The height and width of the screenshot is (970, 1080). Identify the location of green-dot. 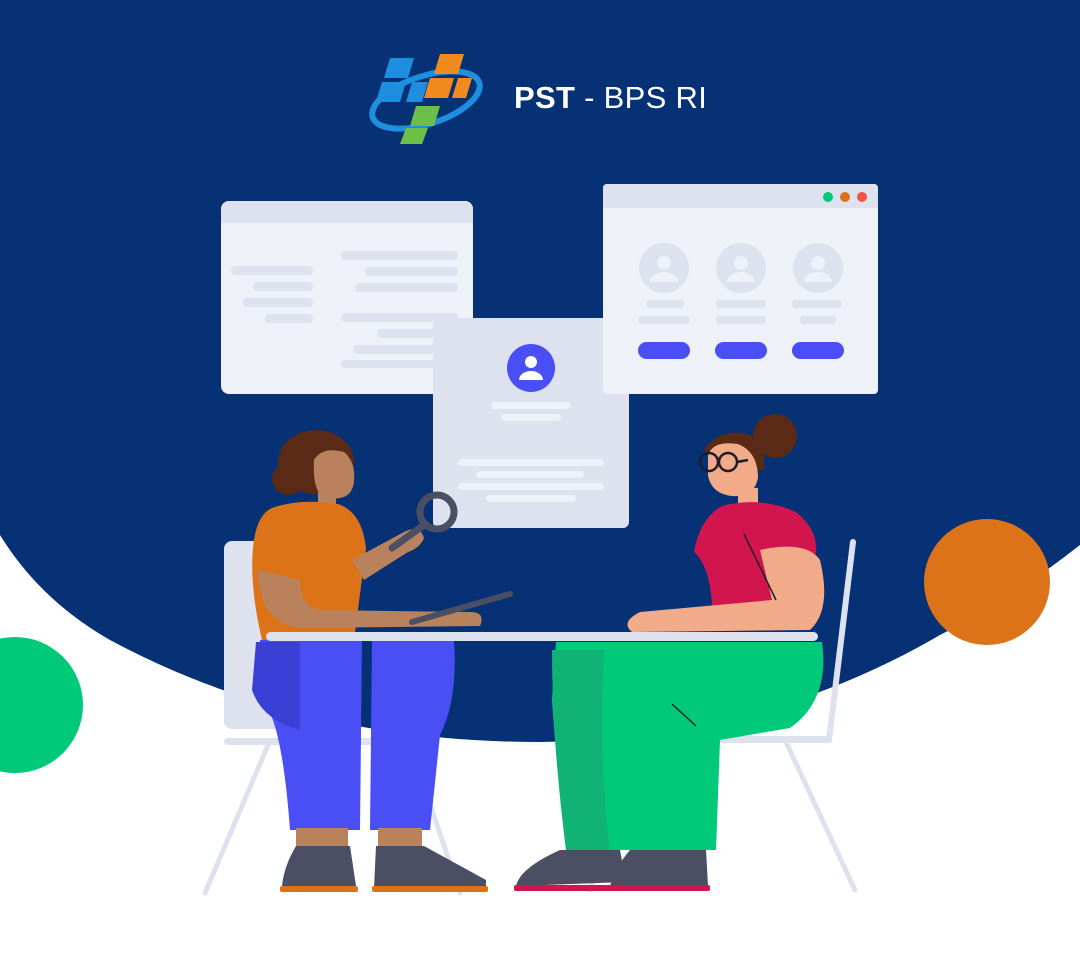
(828, 197).